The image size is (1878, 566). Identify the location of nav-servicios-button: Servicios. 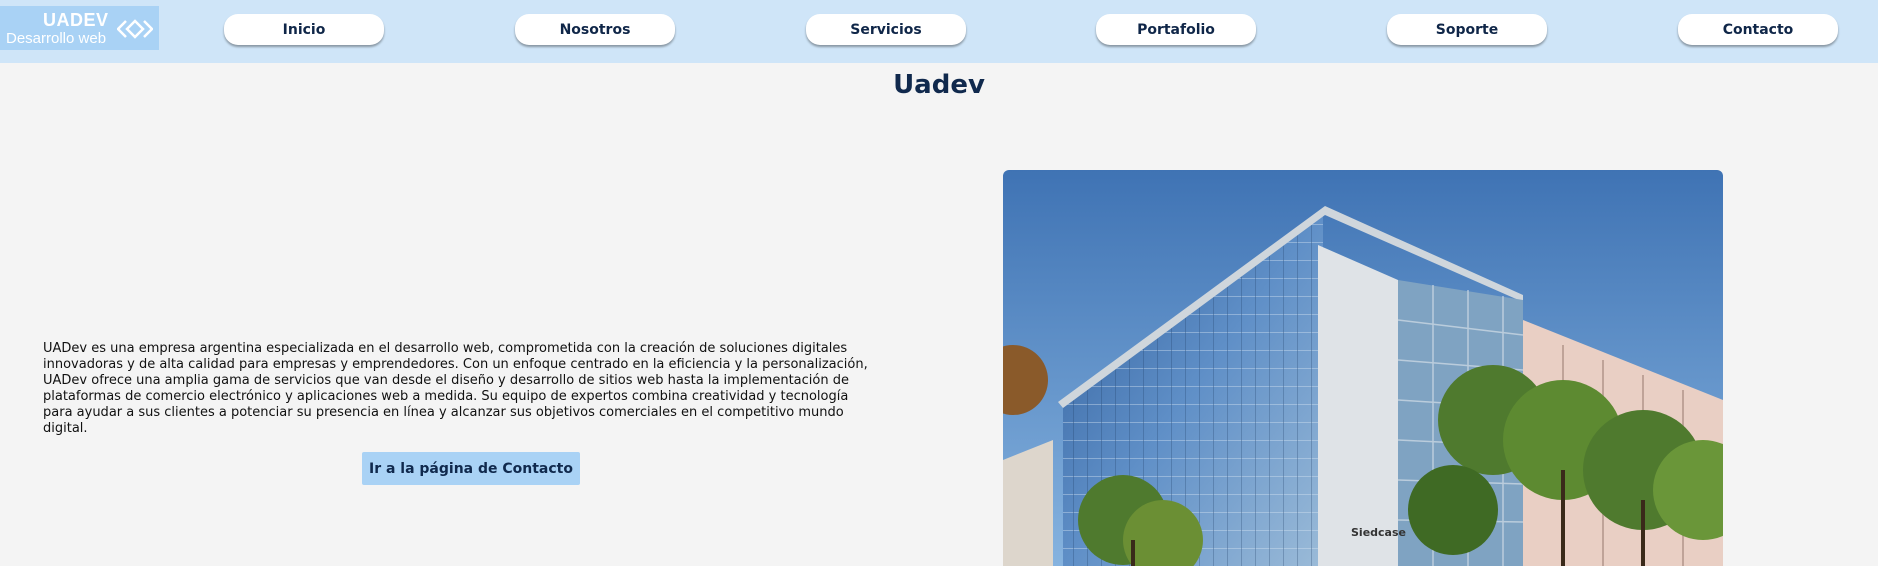
(886, 29).